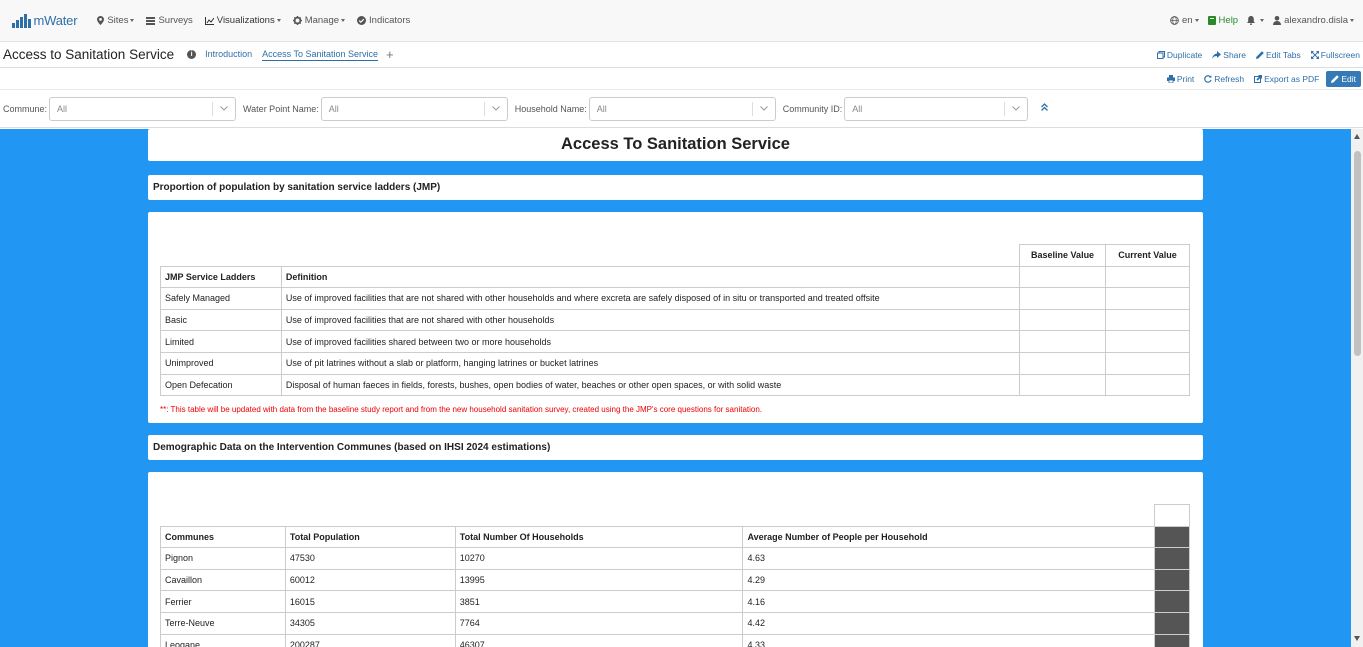  Describe the element at coordinates (89, 54) in the screenshot. I see `page-title: Access to Sanitation Service` at that location.